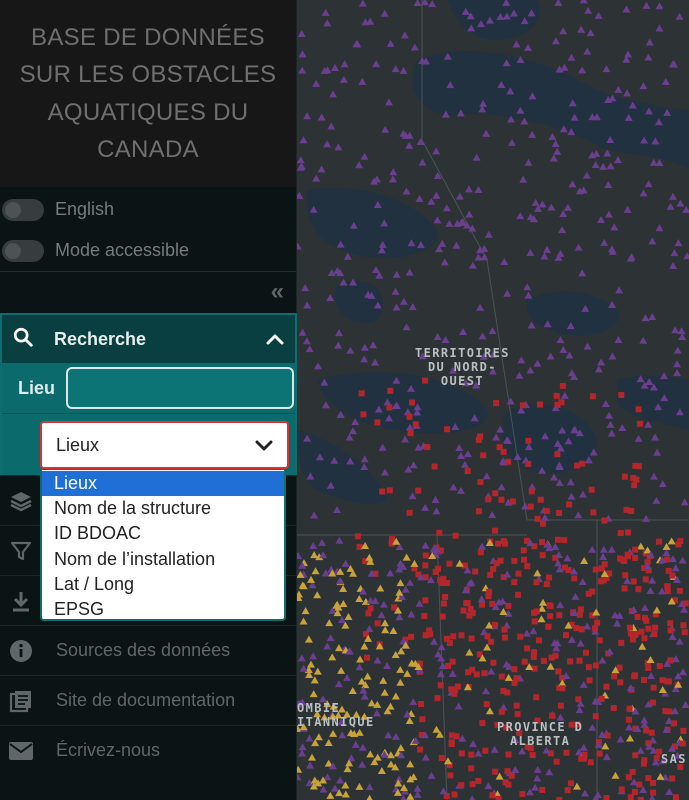  What do you see at coordinates (163, 533) in the screenshot?
I see `search-type-option: ID BDOAC` at bounding box center [163, 533].